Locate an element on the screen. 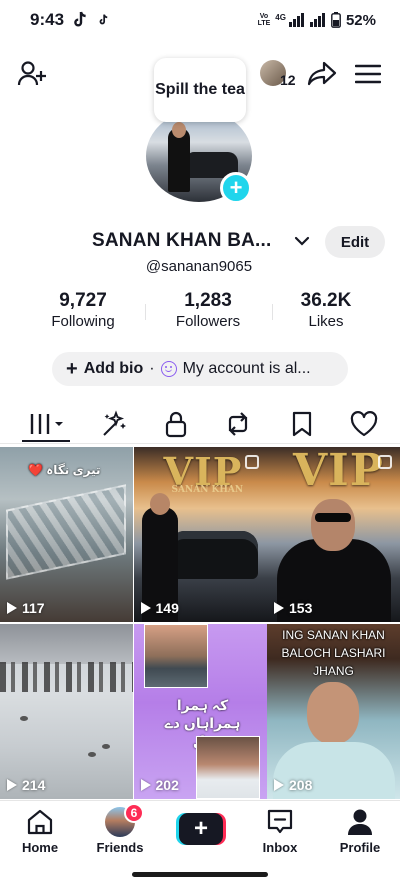 This screenshot has height=888, width=400. inbox-icon is located at coordinates (280, 821).